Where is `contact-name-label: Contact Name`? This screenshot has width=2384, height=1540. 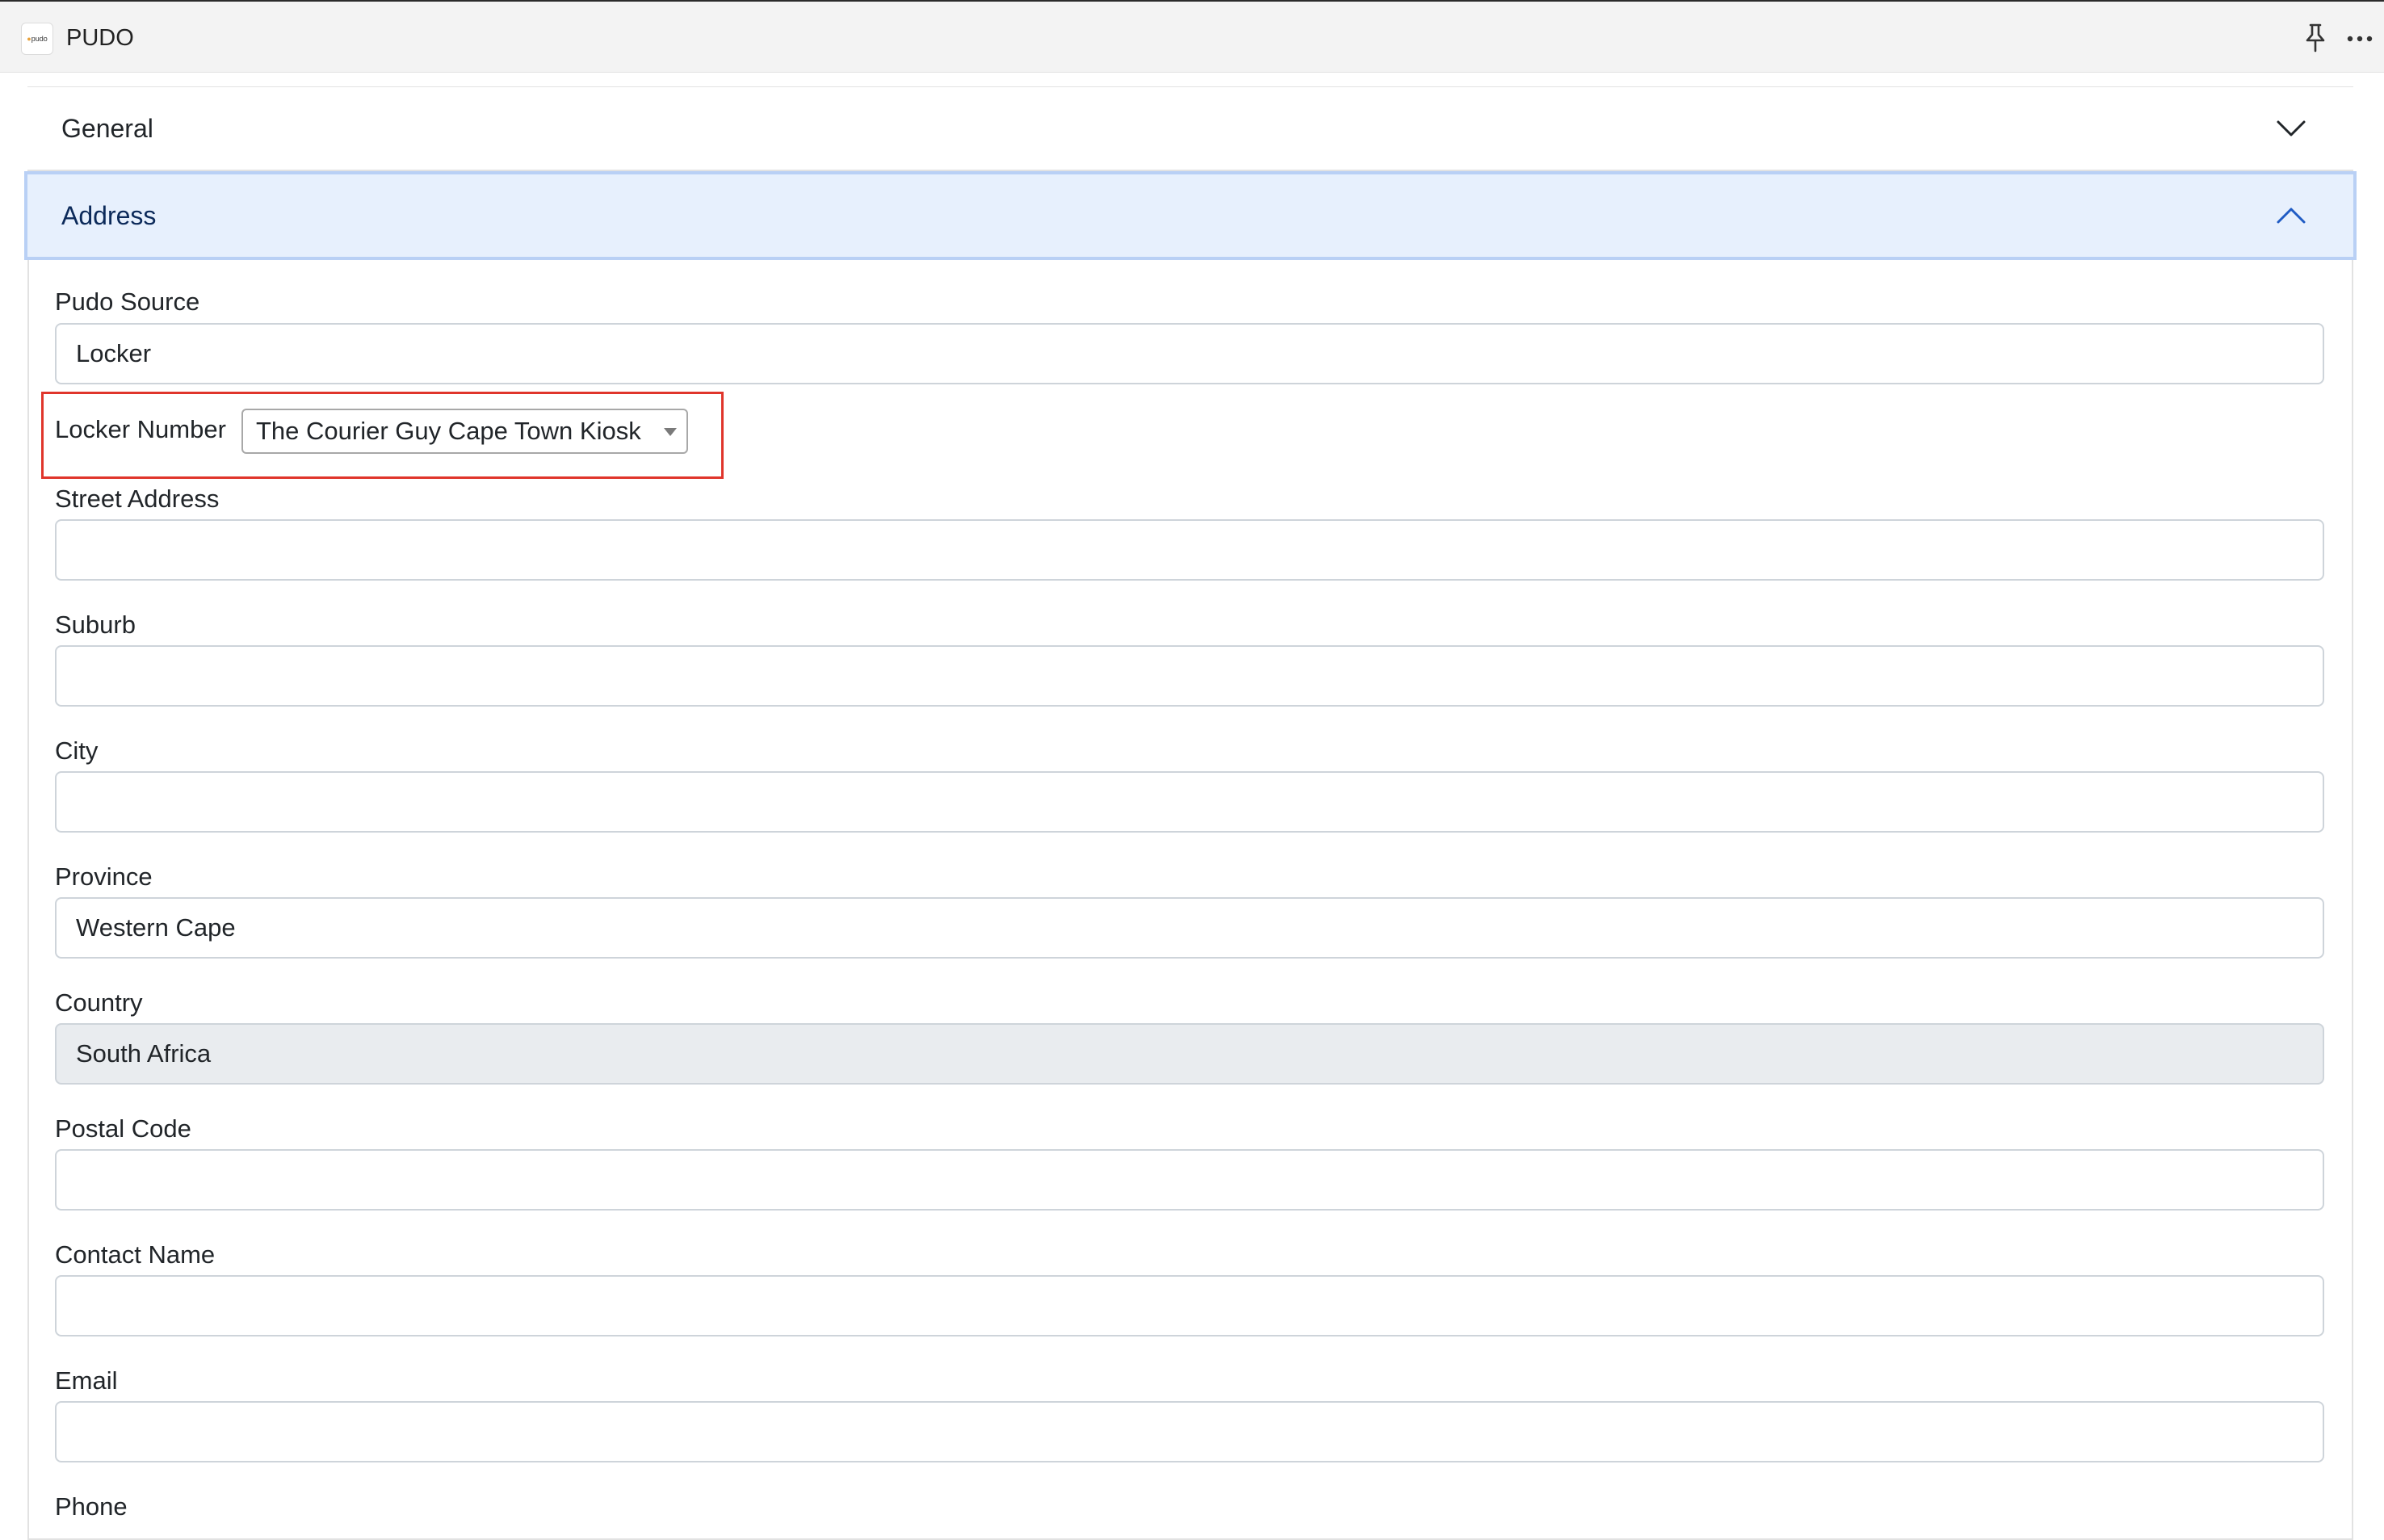
contact-name-label: Contact Name is located at coordinates (135, 1254).